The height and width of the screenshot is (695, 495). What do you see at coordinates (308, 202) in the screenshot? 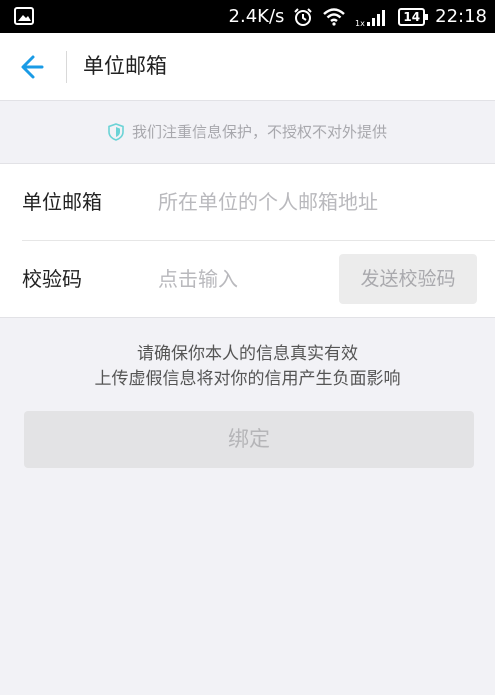
I see `email-input` at bounding box center [308, 202].